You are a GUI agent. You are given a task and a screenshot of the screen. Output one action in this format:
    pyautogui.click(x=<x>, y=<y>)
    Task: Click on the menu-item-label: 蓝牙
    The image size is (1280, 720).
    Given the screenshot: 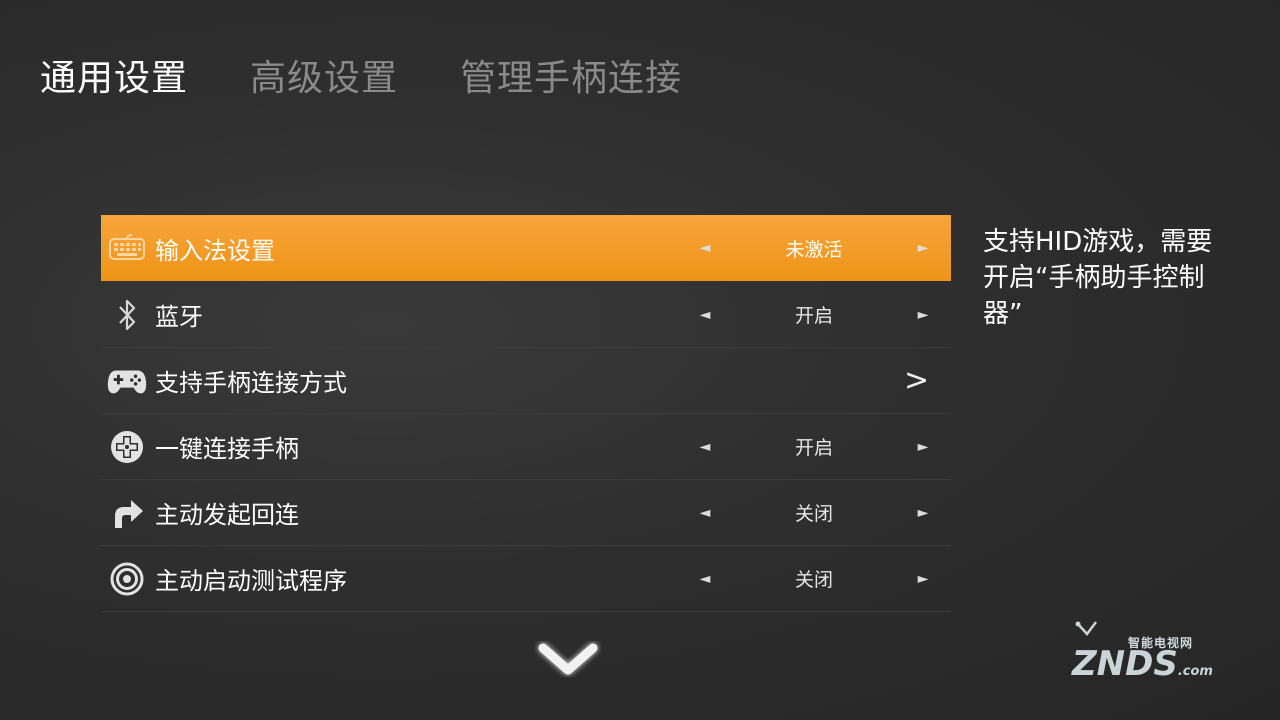 What is the action you would take?
    pyautogui.click(x=179, y=317)
    